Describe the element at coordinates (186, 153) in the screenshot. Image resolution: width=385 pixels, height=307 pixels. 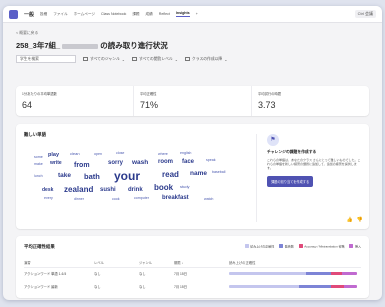
I see `difficult-word: english` at that location.